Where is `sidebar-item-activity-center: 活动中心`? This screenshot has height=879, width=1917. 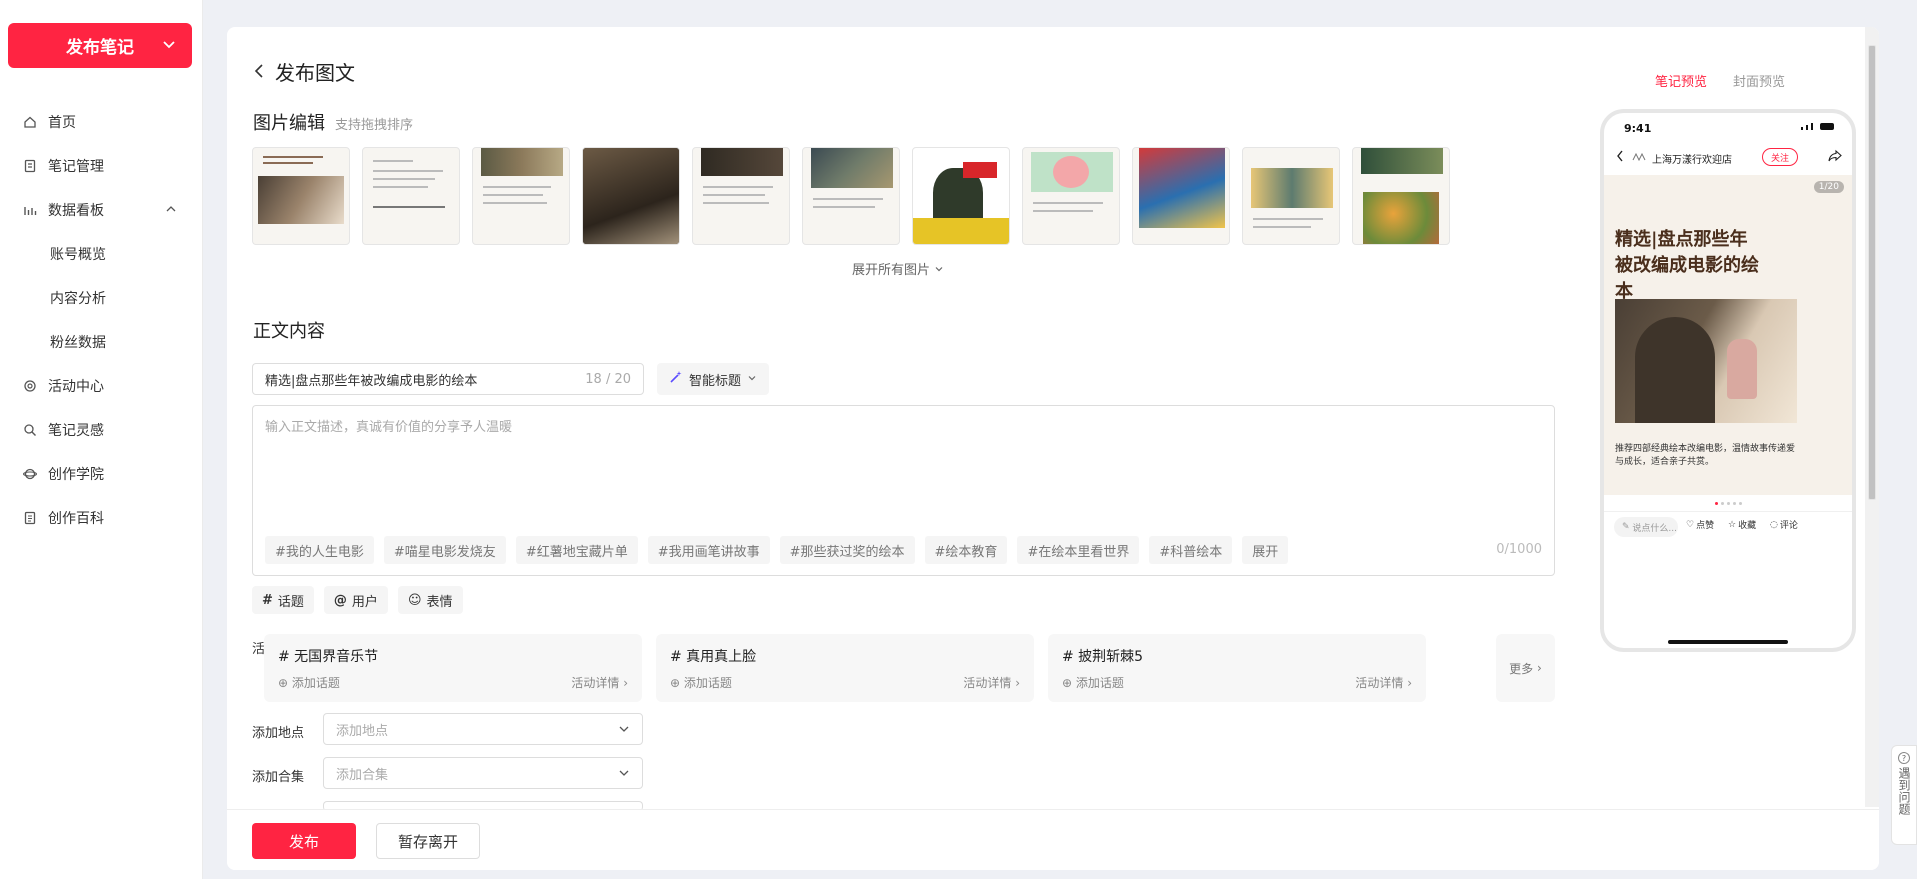 sidebar-item-activity-center: 活动中心 is located at coordinates (101, 386).